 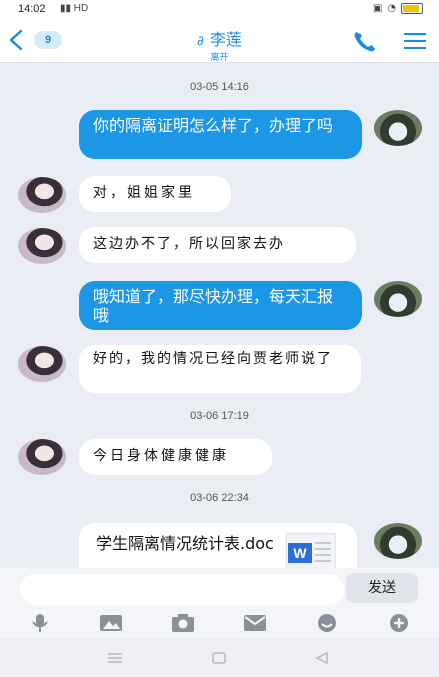 I want to click on message-input, so click(x=182, y=589).